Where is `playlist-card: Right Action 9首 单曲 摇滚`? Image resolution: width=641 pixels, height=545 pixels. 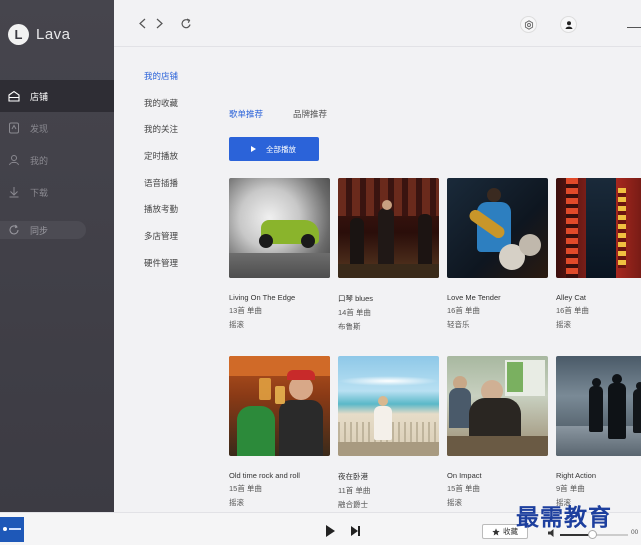
playlist-card: Right Action 9首 单曲 摇滚 is located at coordinates (598, 432).